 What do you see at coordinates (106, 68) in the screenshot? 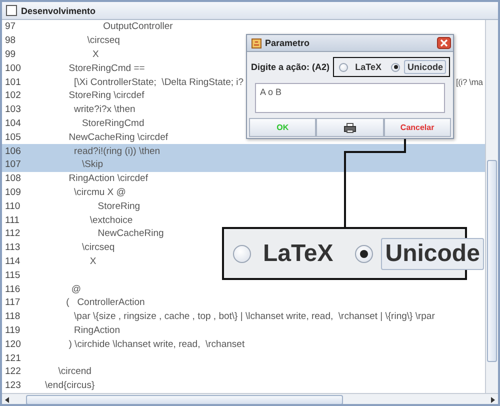
I see `code-text: StoreRingCmd ==` at bounding box center [106, 68].